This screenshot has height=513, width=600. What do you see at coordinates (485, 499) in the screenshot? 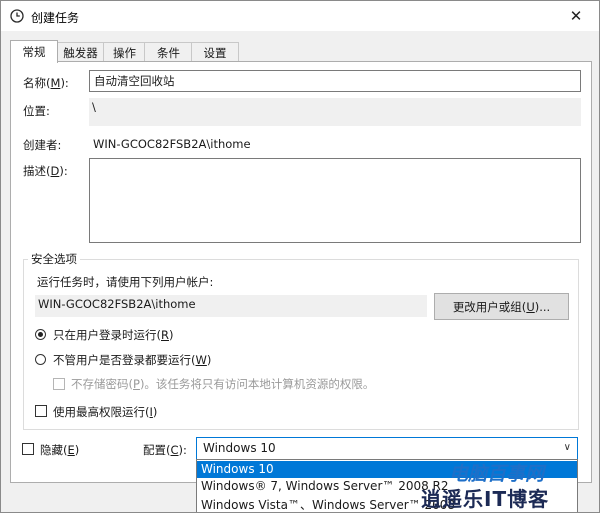
I see `watermark-line2: 逍遥乐IT博客` at bounding box center [485, 499].